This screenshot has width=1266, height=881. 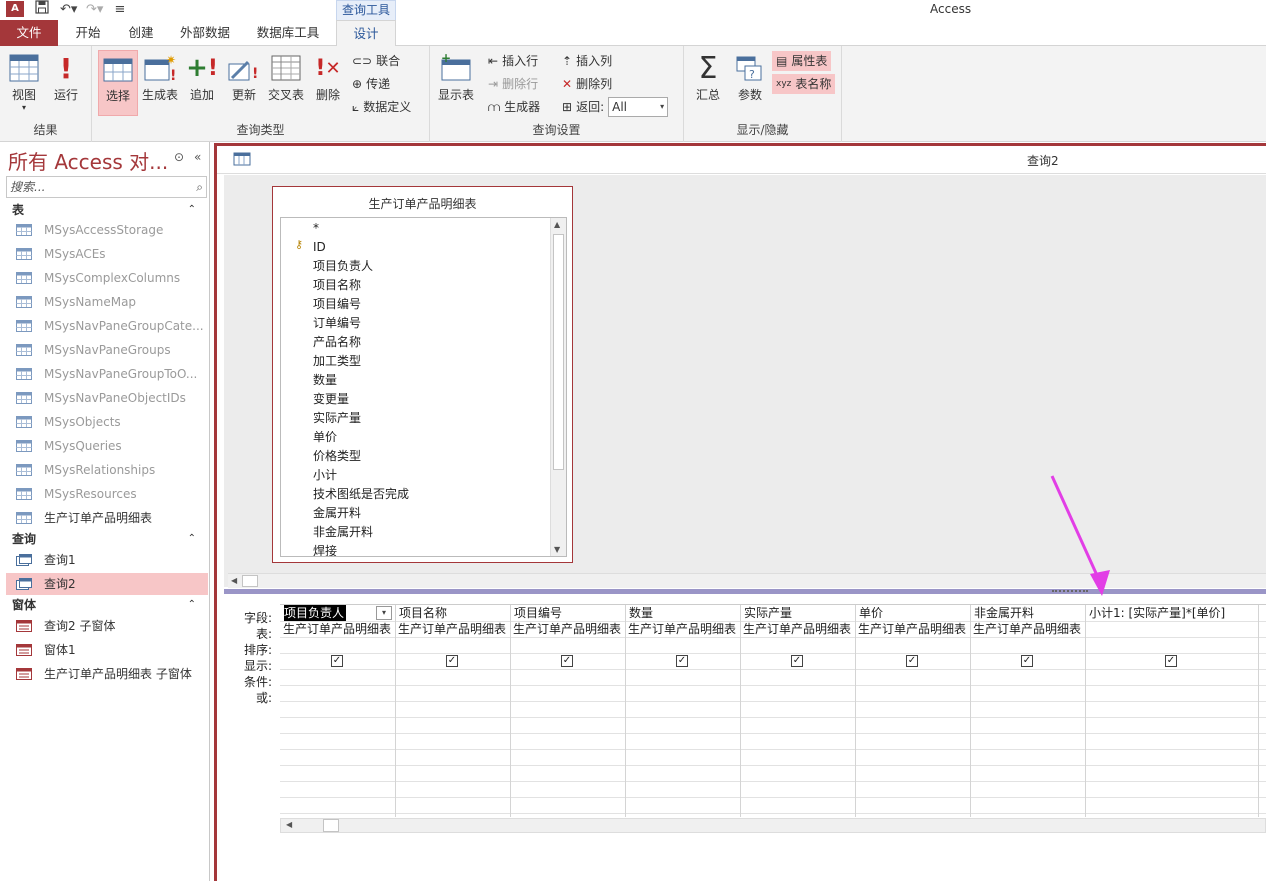 What do you see at coordinates (538, 613) in the screenshot?
I see `grid-field-cell: 项目编号` at bounding box center [538, 613].